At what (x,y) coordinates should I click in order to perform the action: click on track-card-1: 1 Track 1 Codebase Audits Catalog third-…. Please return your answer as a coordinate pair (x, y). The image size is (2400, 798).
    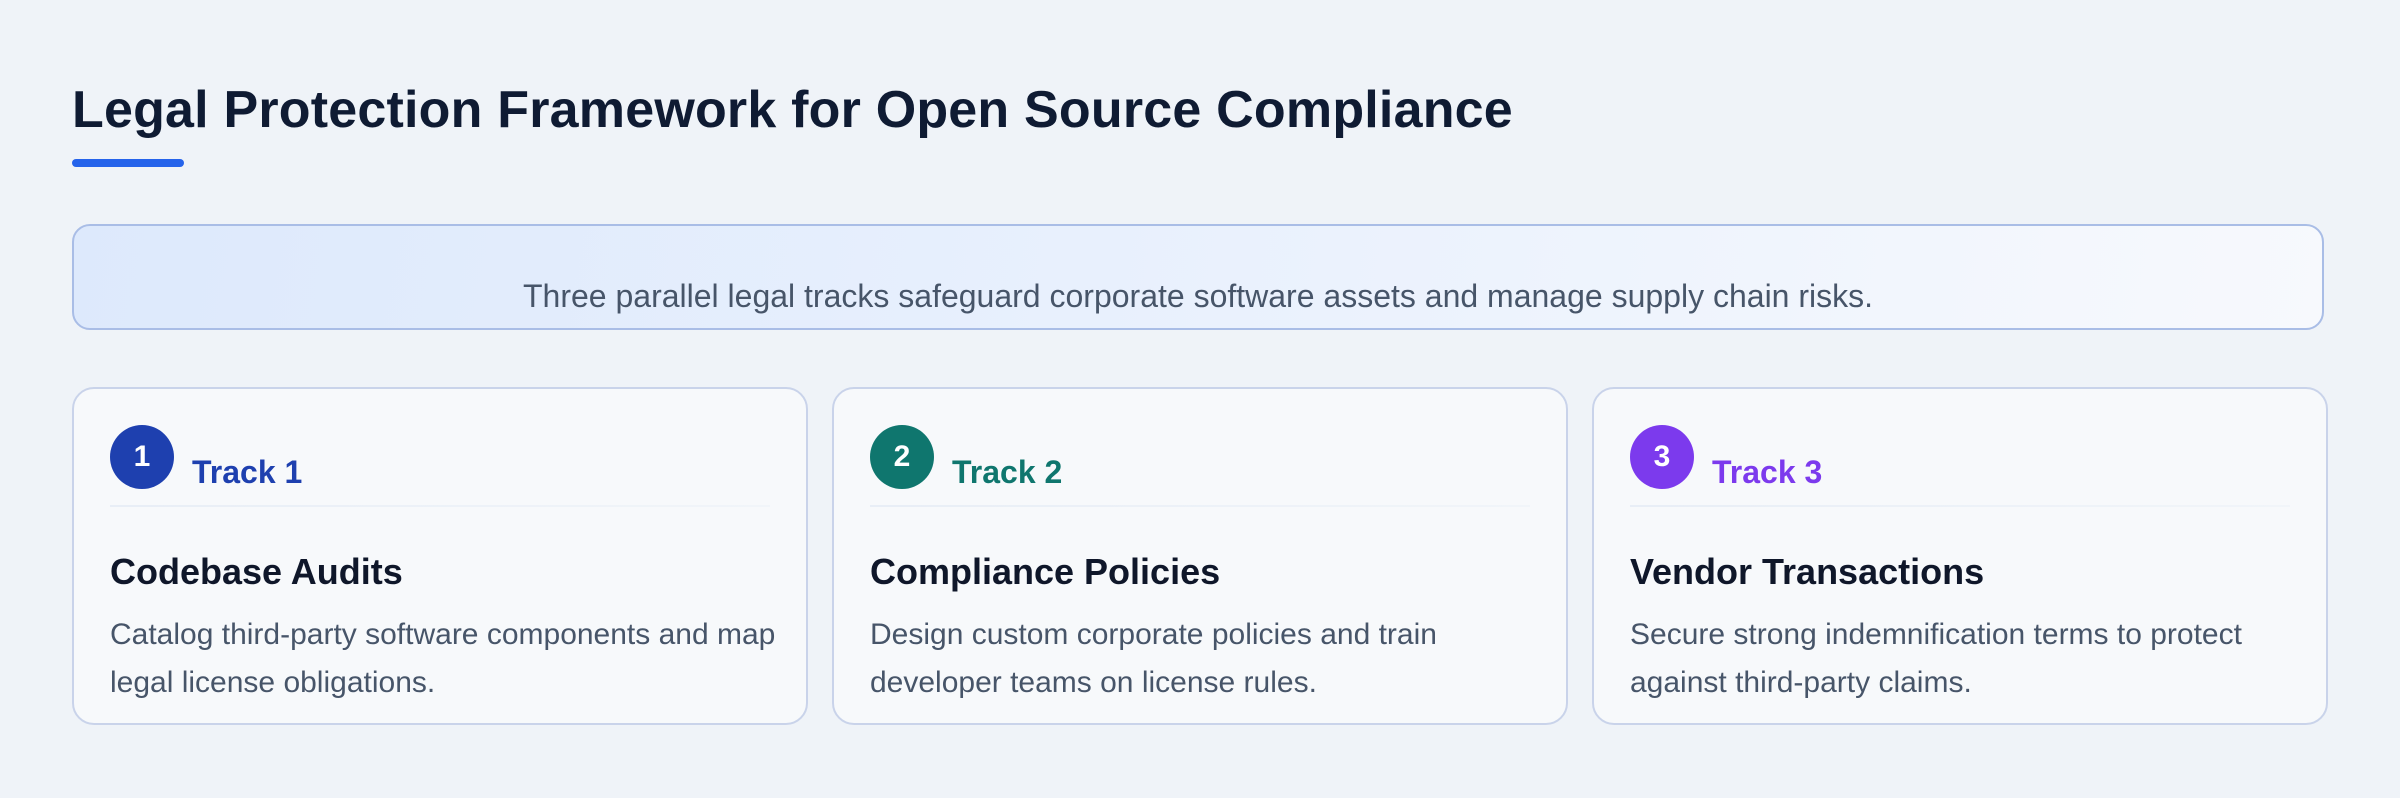
    Looking at the image, I should click on (440, 556).